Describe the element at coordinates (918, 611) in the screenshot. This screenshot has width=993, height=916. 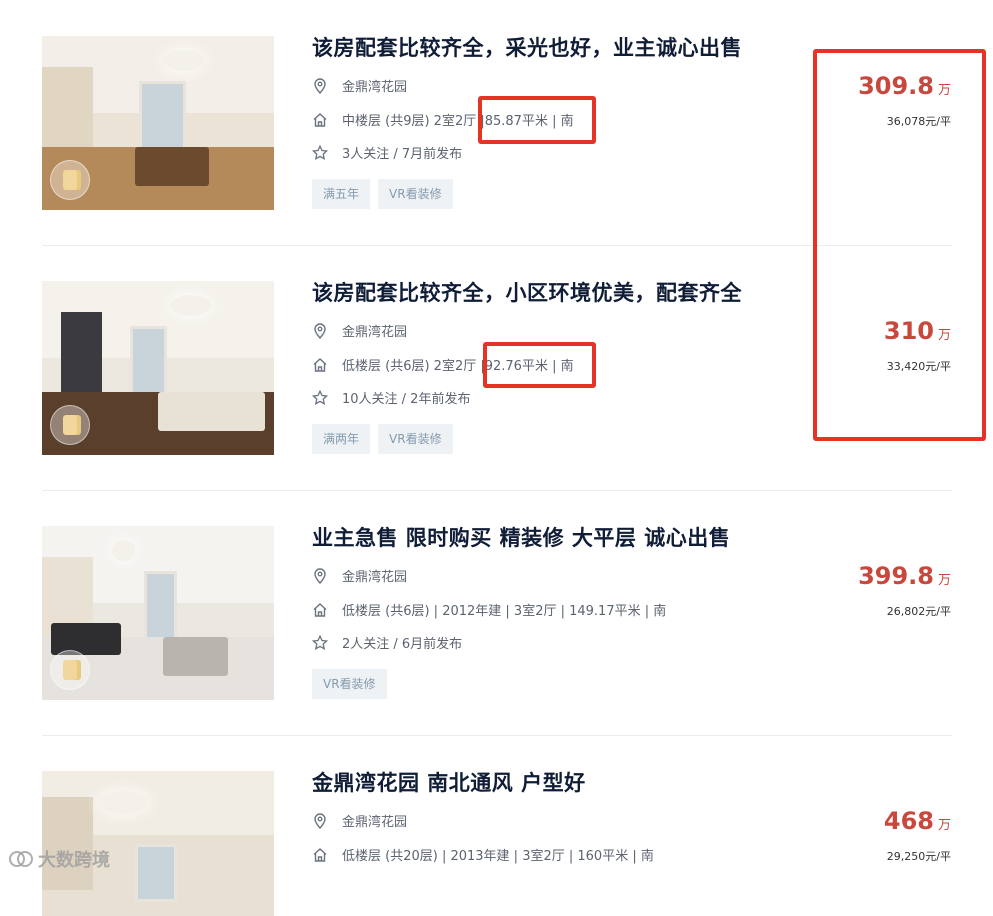
I see `unit-price: 26,802元/平` at that location.